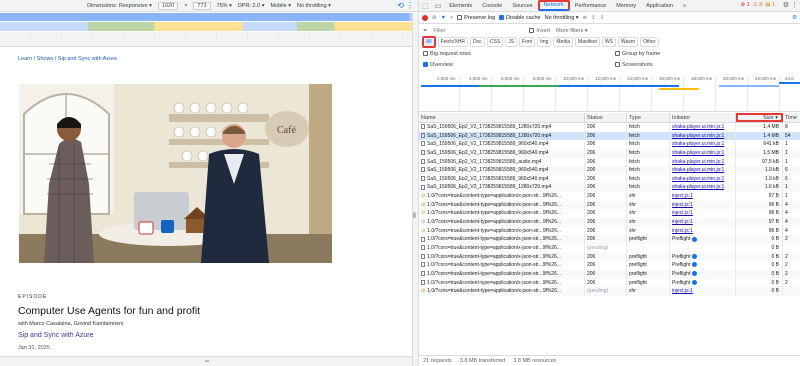 The height and width of the screenshot is (366, 800). What do you see at coordinates (587, 42) in the screenshot?
I see `type-filter-manifest: Manifest` at bounding box center [587, 42].